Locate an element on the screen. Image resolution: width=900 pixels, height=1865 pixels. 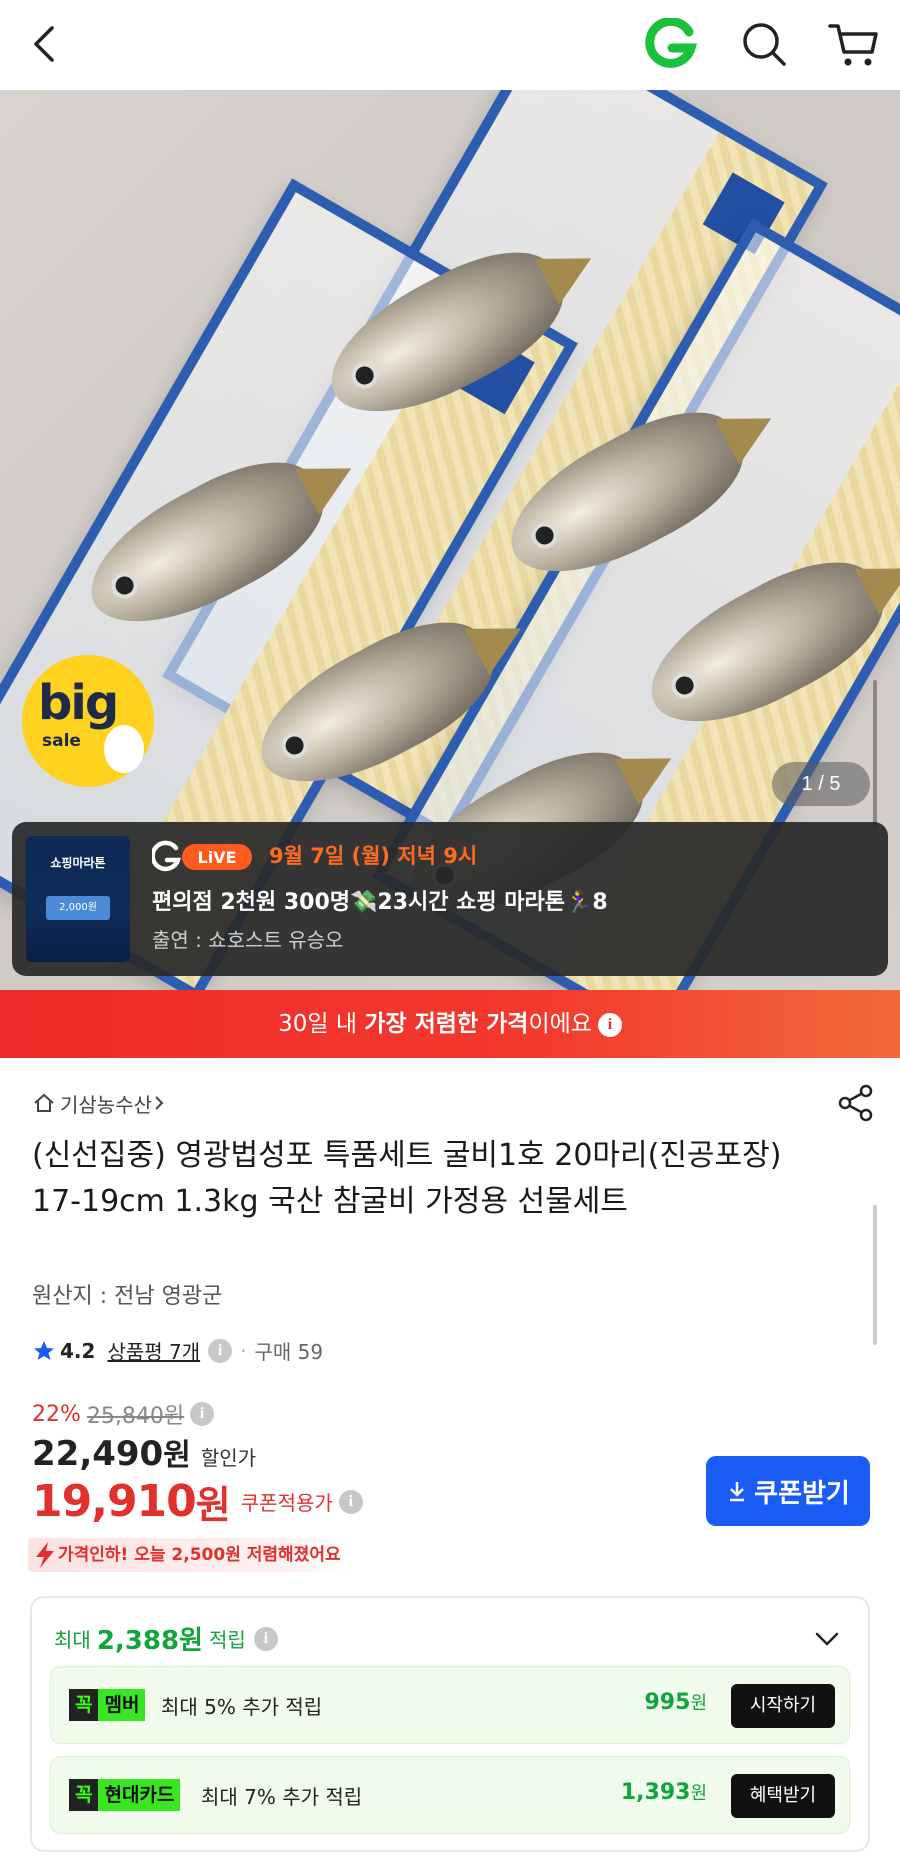
reward-row-desc: 최대 5% 추가 적립 is located at coordinates (242, 1707).